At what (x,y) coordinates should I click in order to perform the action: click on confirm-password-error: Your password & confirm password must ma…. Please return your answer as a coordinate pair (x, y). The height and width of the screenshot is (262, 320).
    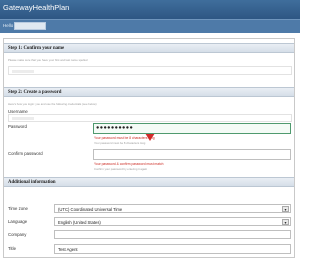
    Looking at the image, I should click on (129, 164).